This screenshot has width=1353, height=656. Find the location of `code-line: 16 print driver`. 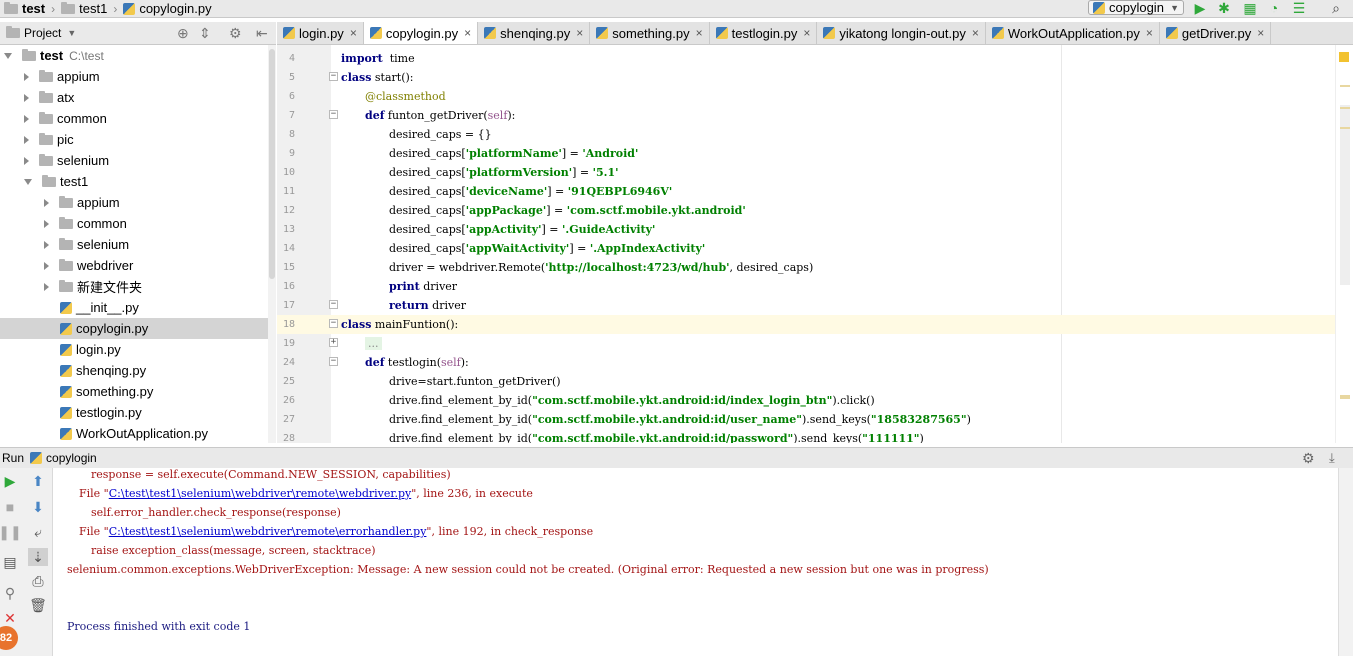

code-line: 16 print driver is located at coordinates (806, 286).